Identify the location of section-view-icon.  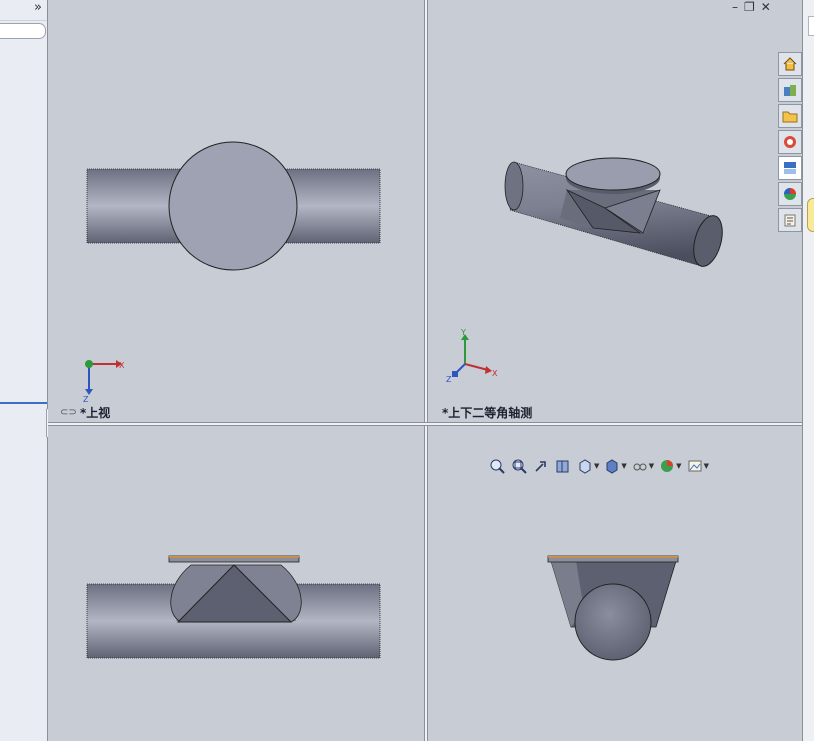
(563, 466).